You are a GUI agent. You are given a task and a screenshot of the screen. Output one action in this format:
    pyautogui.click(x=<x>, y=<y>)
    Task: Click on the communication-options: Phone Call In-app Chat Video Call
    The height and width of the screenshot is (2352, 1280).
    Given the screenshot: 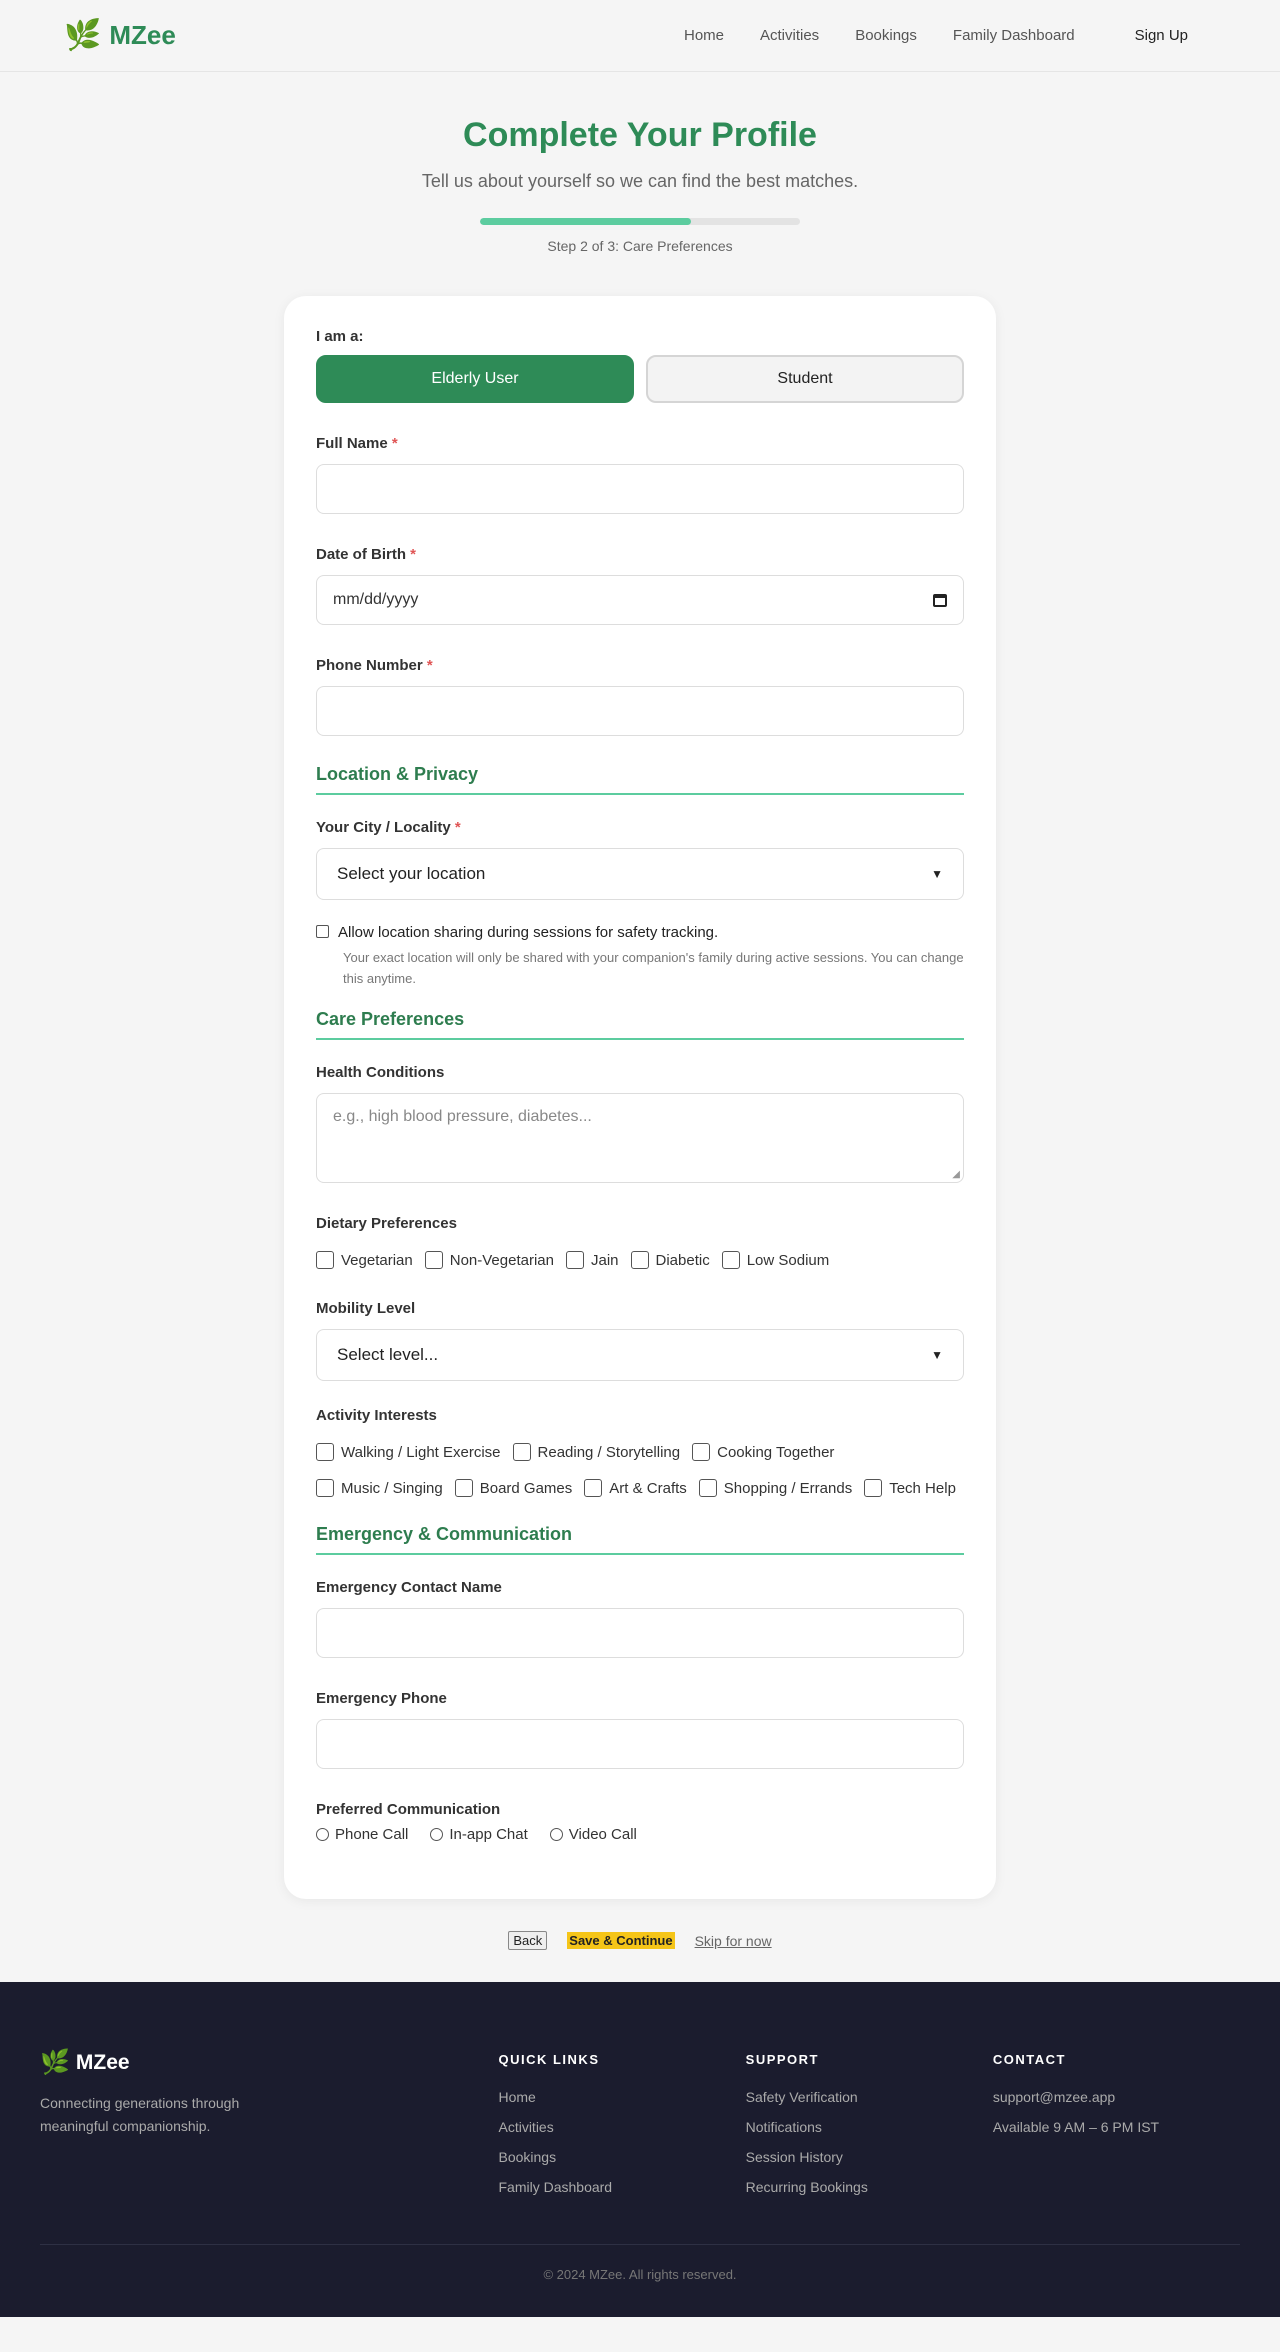 What is the action you would take?
    pyautogui.click(x=640, y=1834)
    